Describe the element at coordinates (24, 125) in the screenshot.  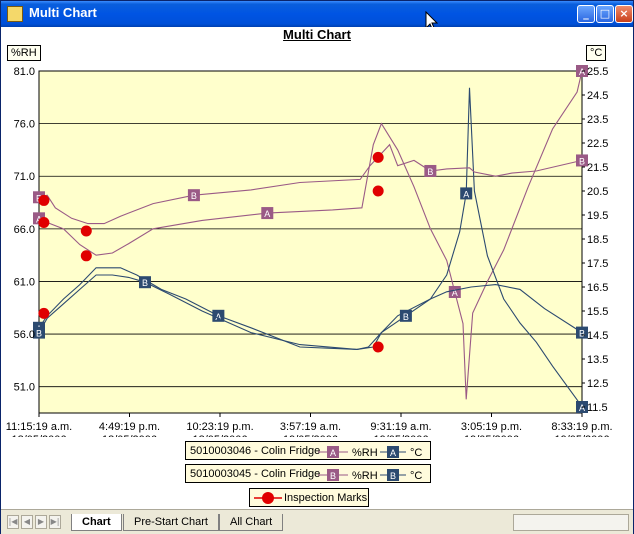
I see `y-left-tick-label: 76.0` at that location.